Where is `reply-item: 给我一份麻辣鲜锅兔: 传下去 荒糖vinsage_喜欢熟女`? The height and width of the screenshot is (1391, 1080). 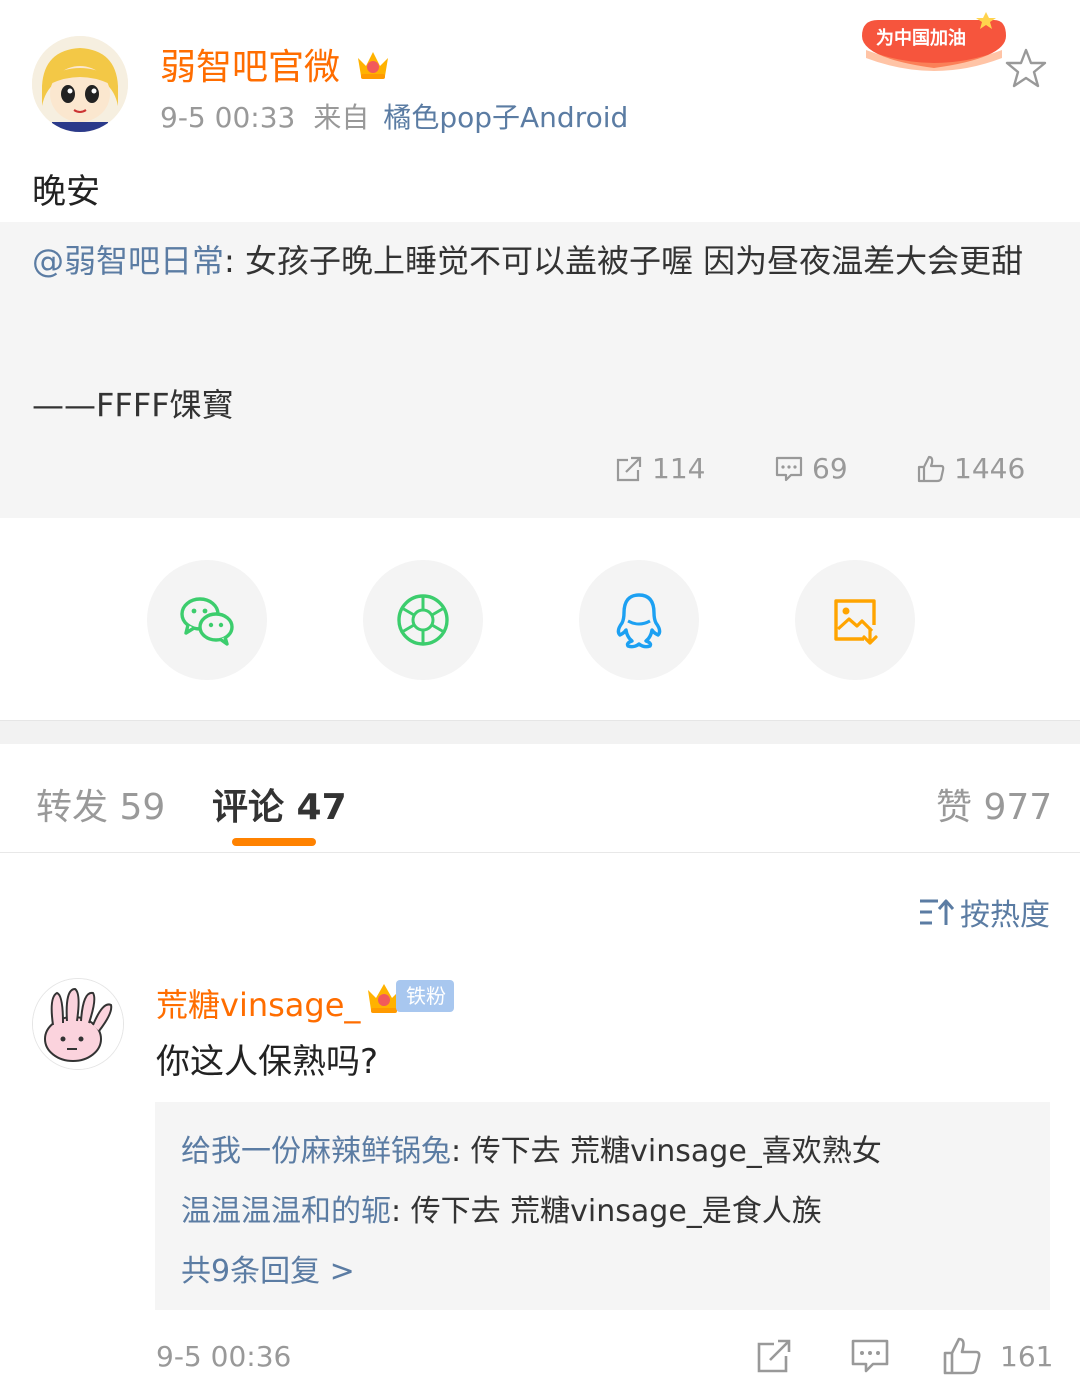
reply-item: 给我一份麻辣鲜锅兔: 传下去 荒糖vinsage_喜欢熟女 is located at coordinates (531, 1148).